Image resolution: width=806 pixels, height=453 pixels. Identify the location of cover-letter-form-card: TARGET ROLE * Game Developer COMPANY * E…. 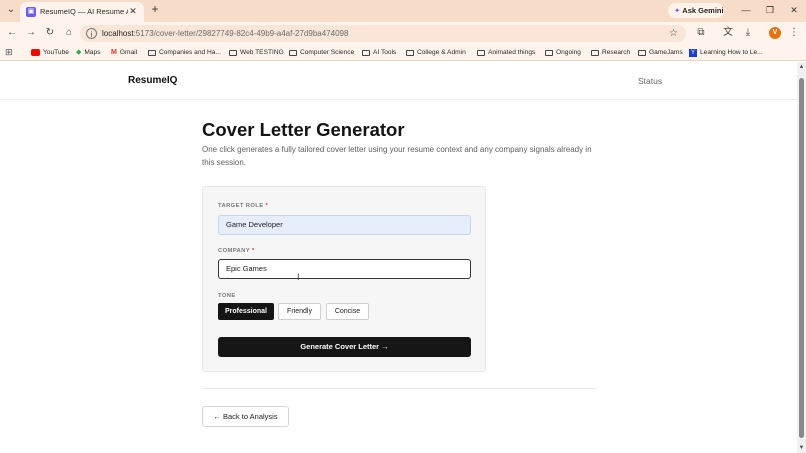
(344, 279).